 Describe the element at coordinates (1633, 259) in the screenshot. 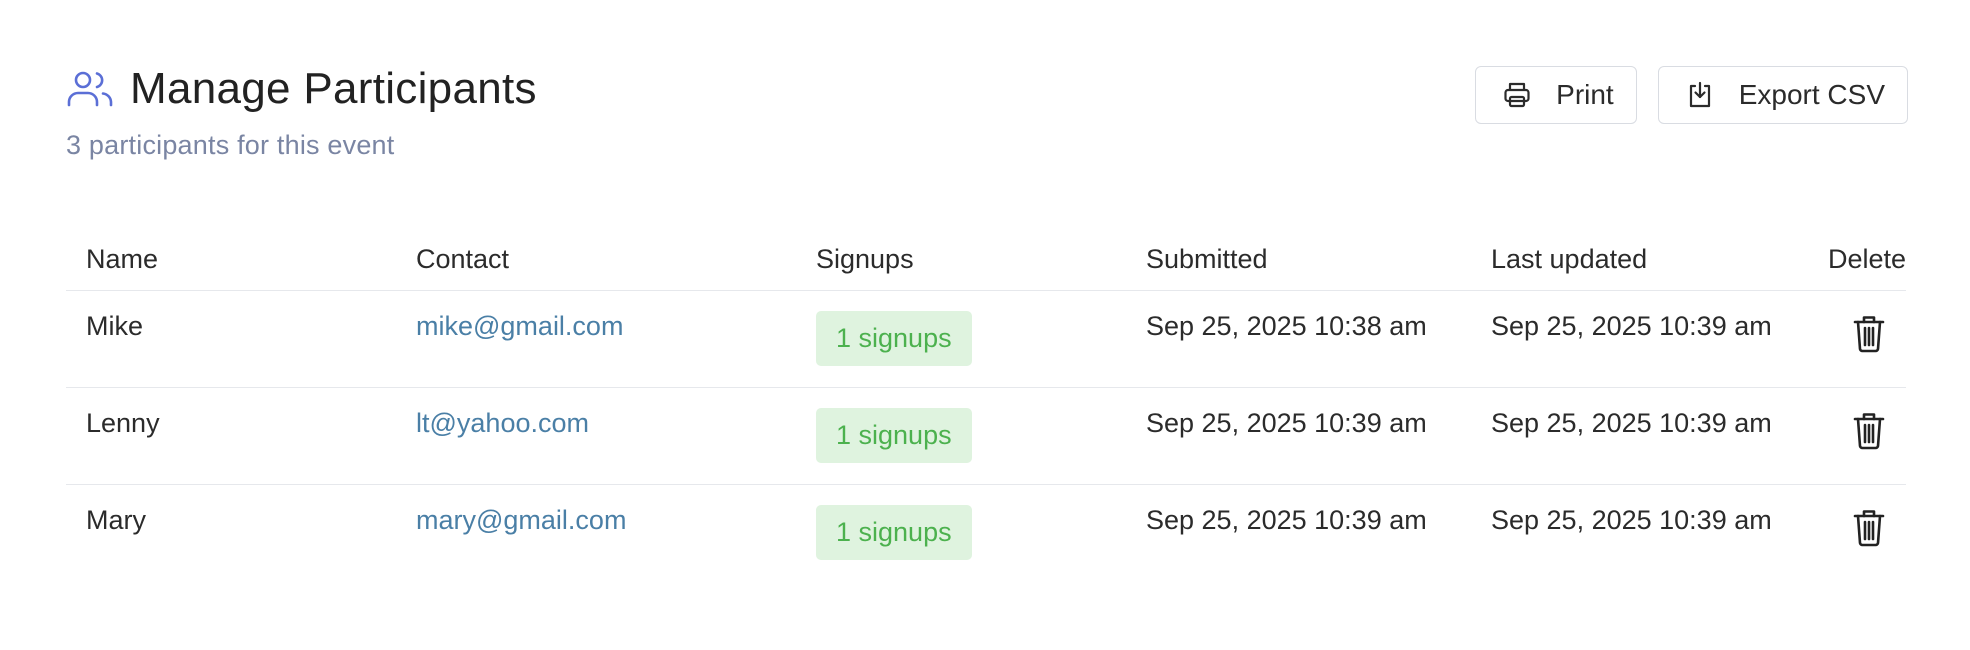

I see `column-header-last-updated: Last updated` at that location.